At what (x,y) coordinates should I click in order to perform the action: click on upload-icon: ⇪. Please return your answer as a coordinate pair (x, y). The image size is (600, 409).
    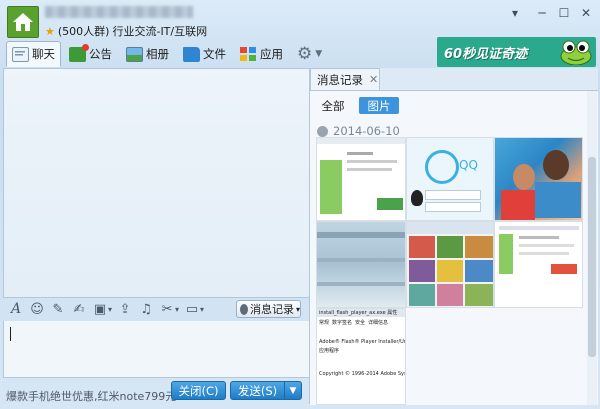
    Looking at the image, I should click on (125, 309).